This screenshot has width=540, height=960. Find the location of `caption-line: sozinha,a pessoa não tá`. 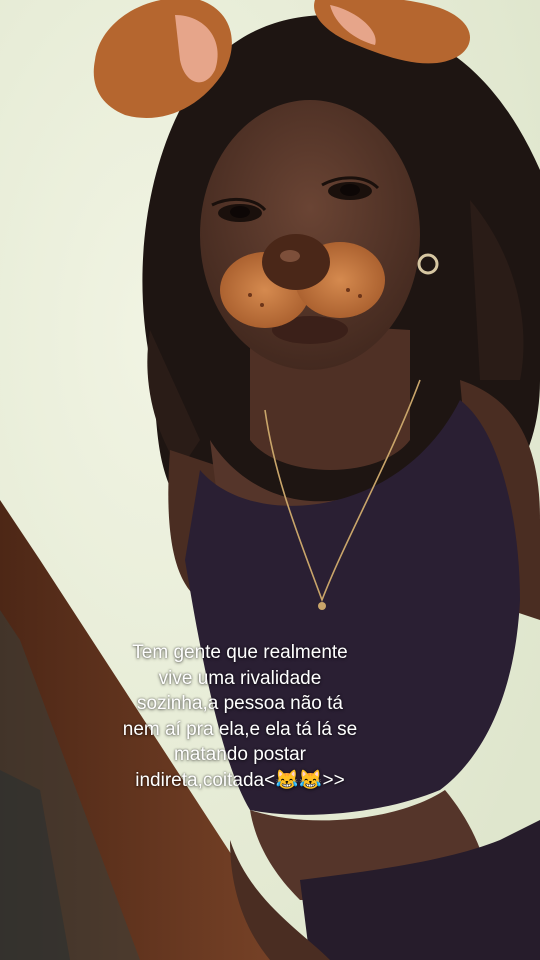

caption-line: sozinha,a pessoa não tá is located at coordinates (240, 704).